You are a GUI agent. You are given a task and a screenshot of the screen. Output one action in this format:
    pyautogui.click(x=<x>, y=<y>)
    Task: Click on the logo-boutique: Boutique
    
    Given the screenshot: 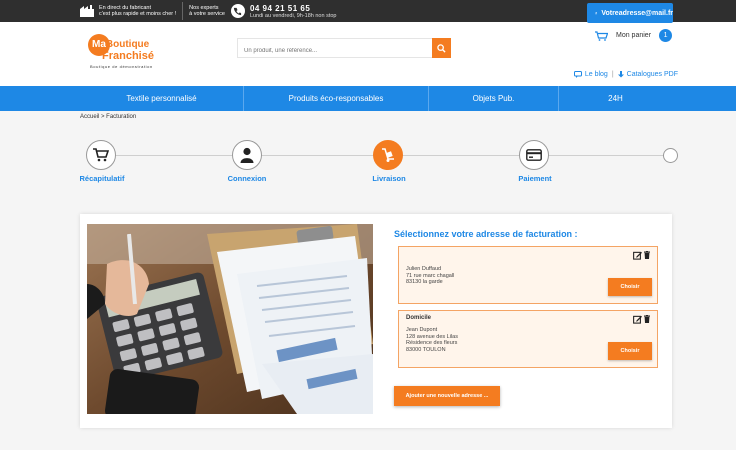 What is the action you would take?
    pyautogui.click(x=127, y=44)
    